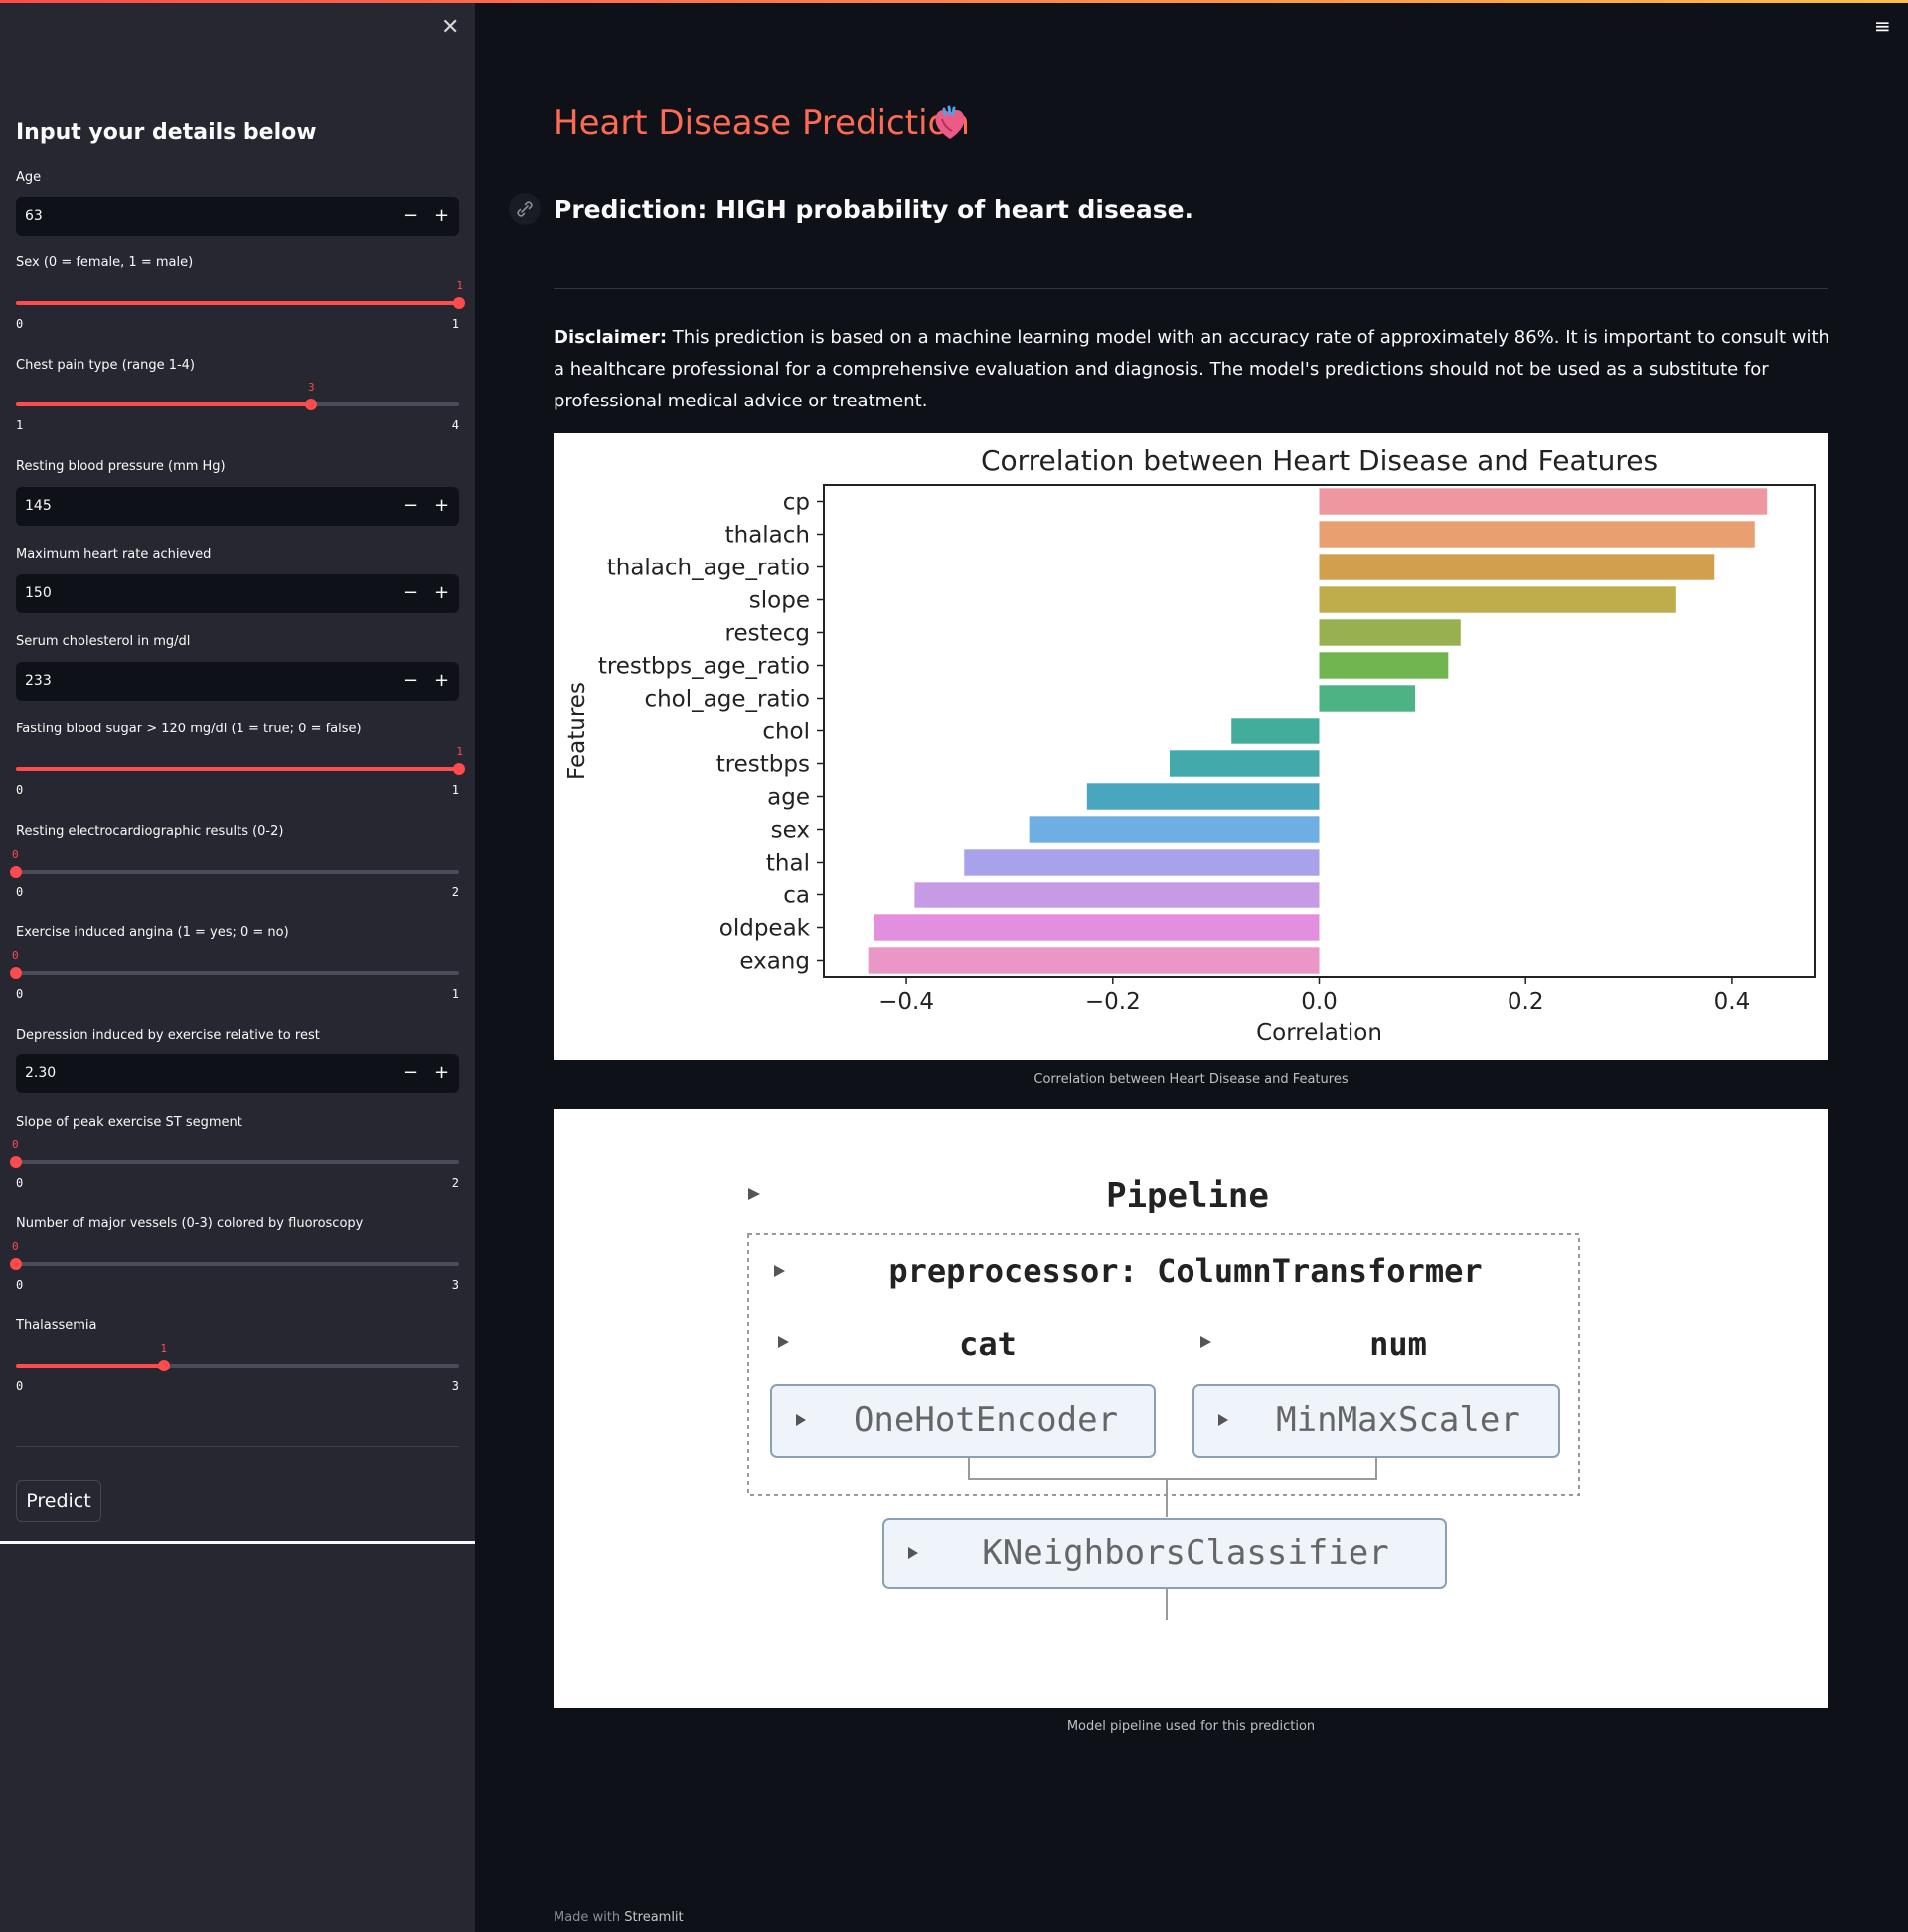 The image size is (1908, 1932). Describe the element at coordinates (1142, 862) in the screenshot. I see `bar-thal` at that location.